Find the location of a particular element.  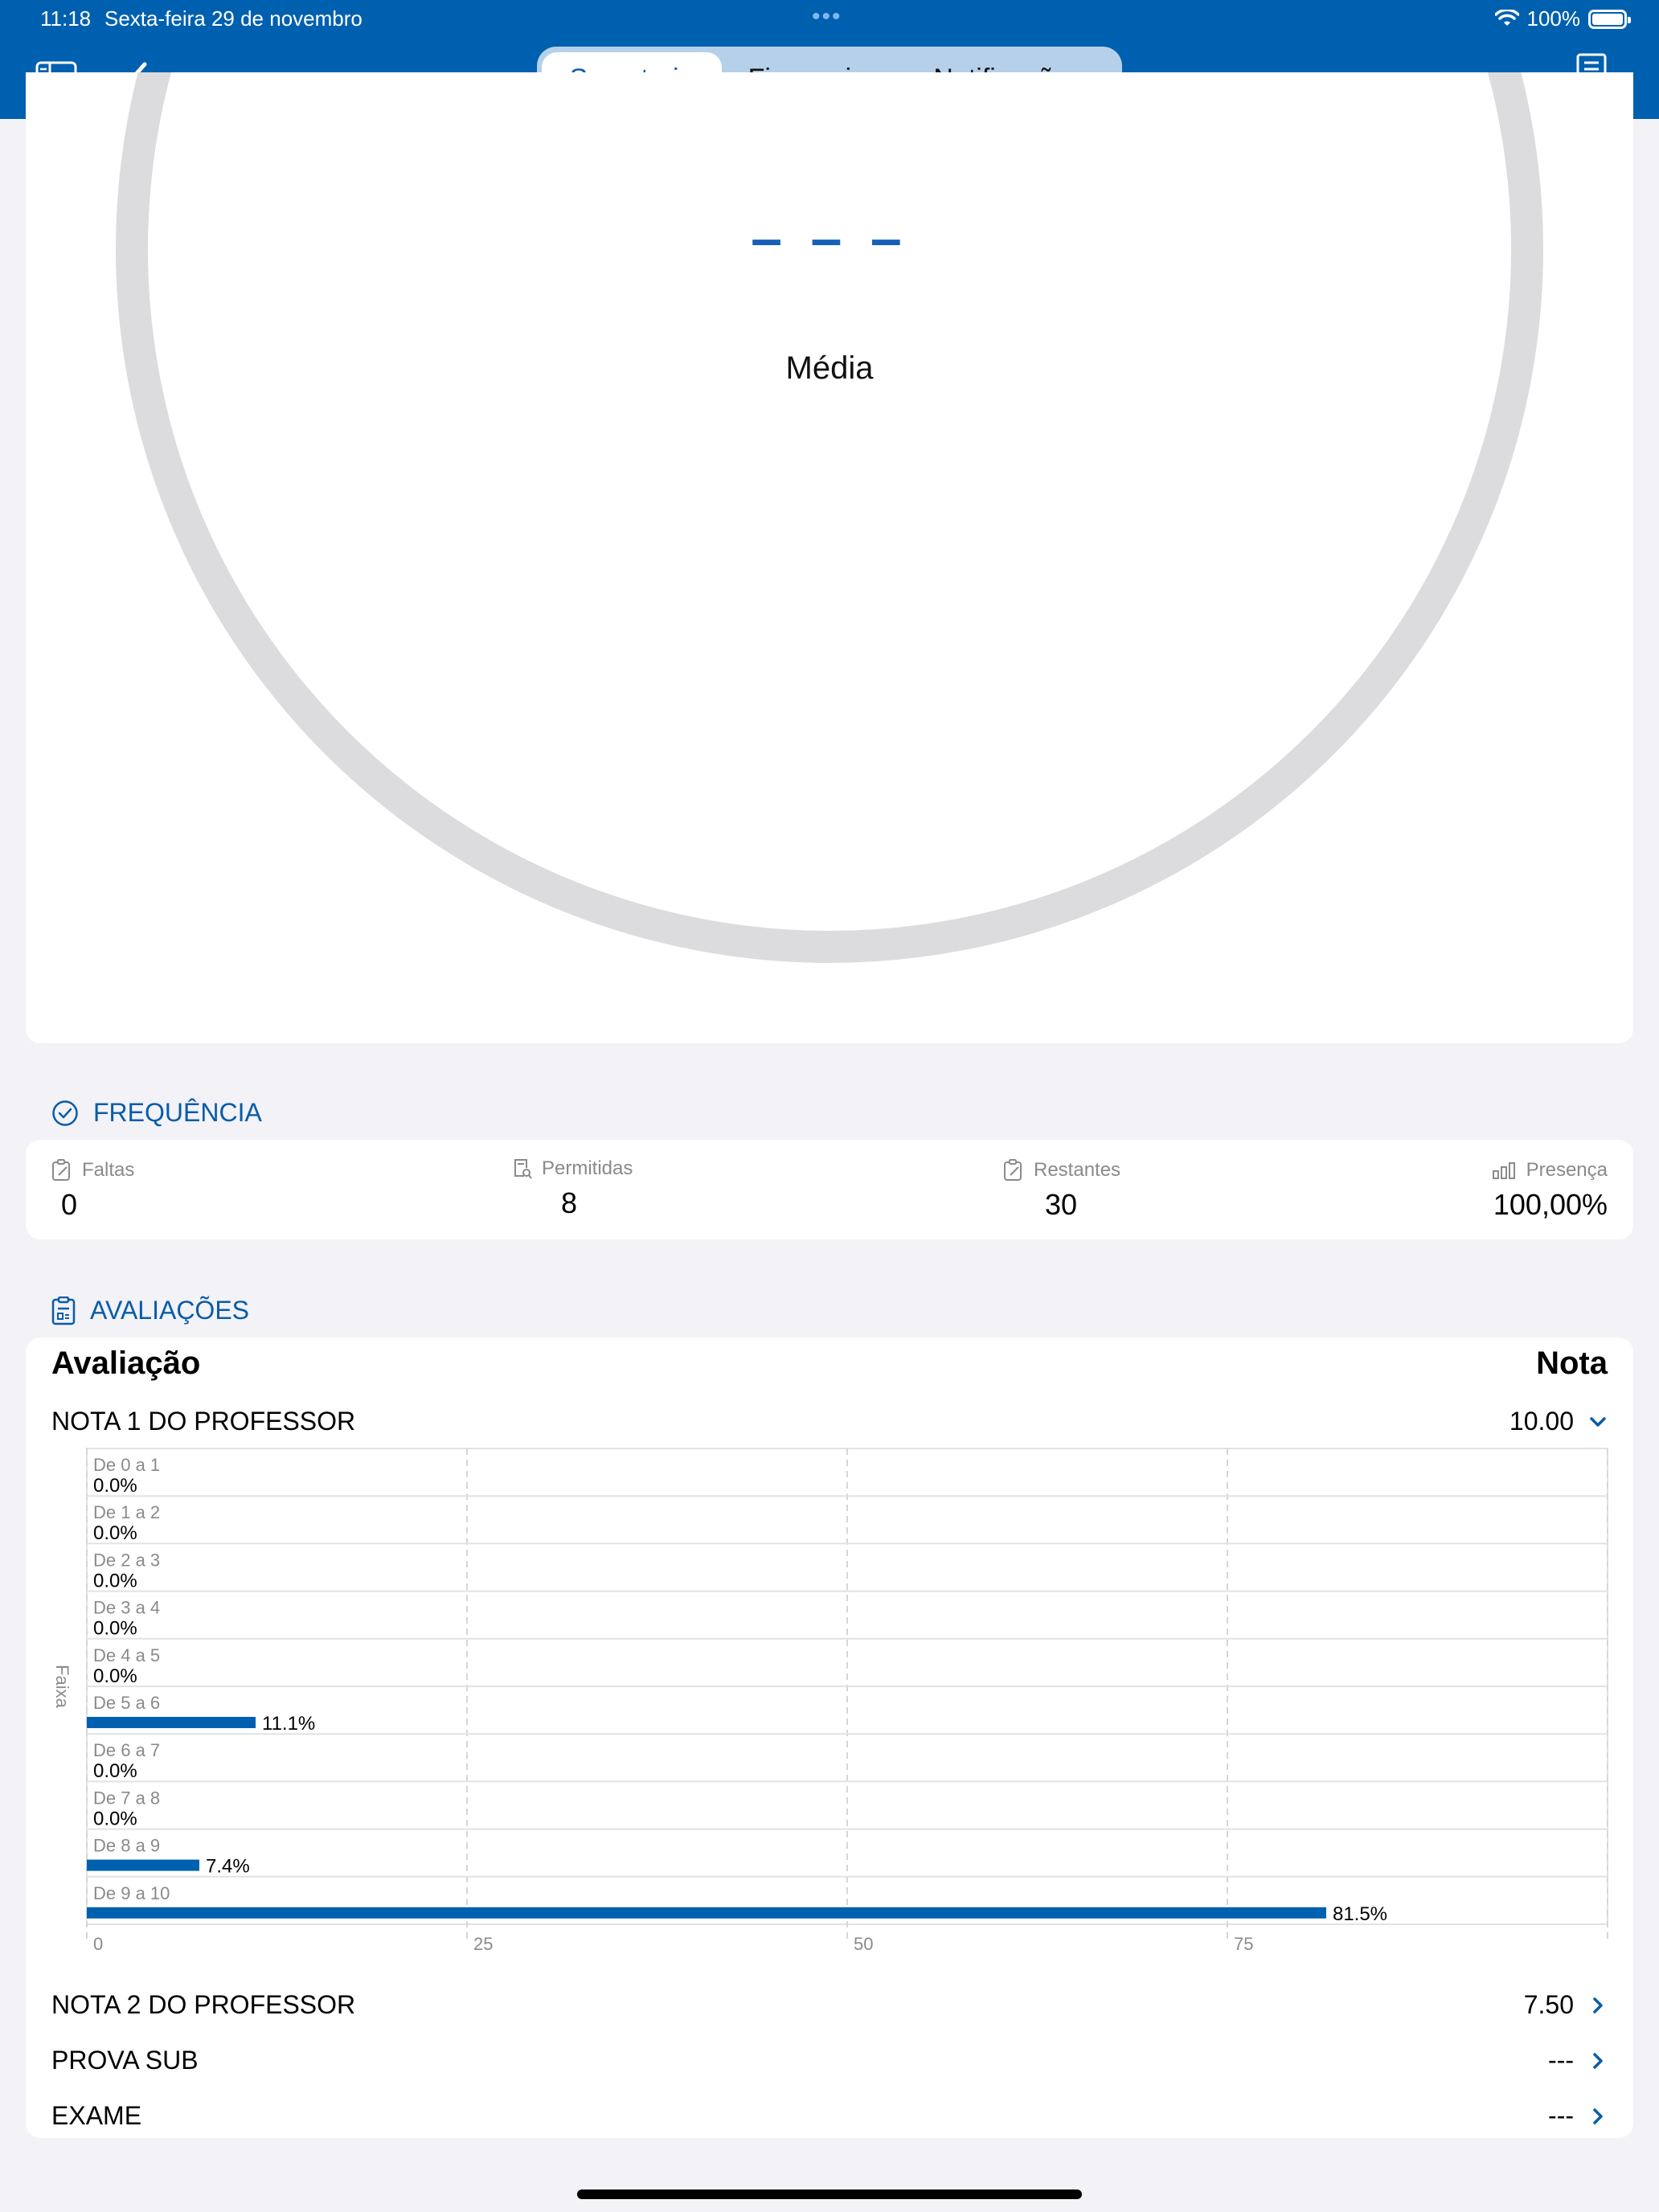

media-label: Média is located at coordinates (829, 368).